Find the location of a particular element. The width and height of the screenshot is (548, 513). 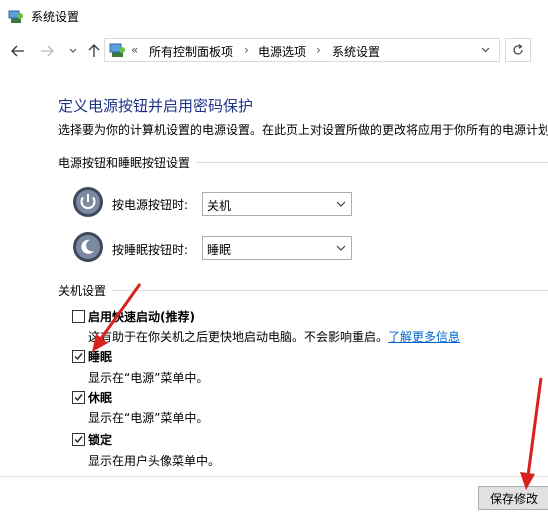

learn-more-link: 了解更多信息 is located at coordinates (424, 337).